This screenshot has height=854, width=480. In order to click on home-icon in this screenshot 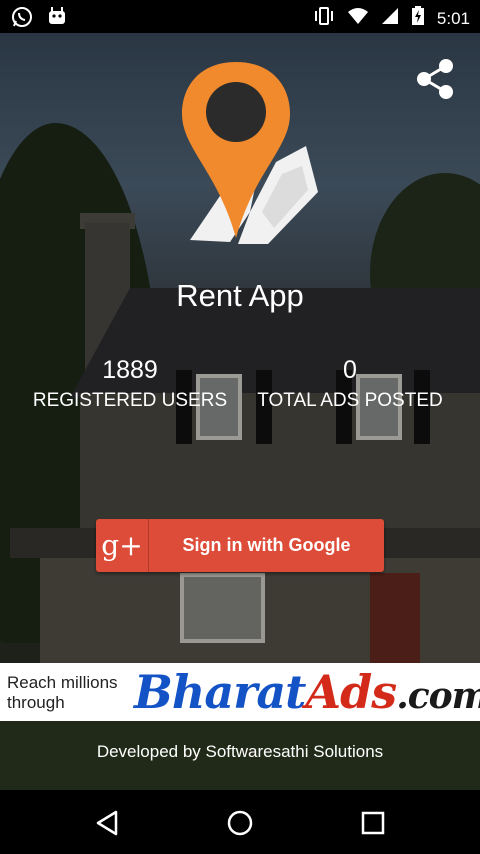, I will do `click(240, 823)`.